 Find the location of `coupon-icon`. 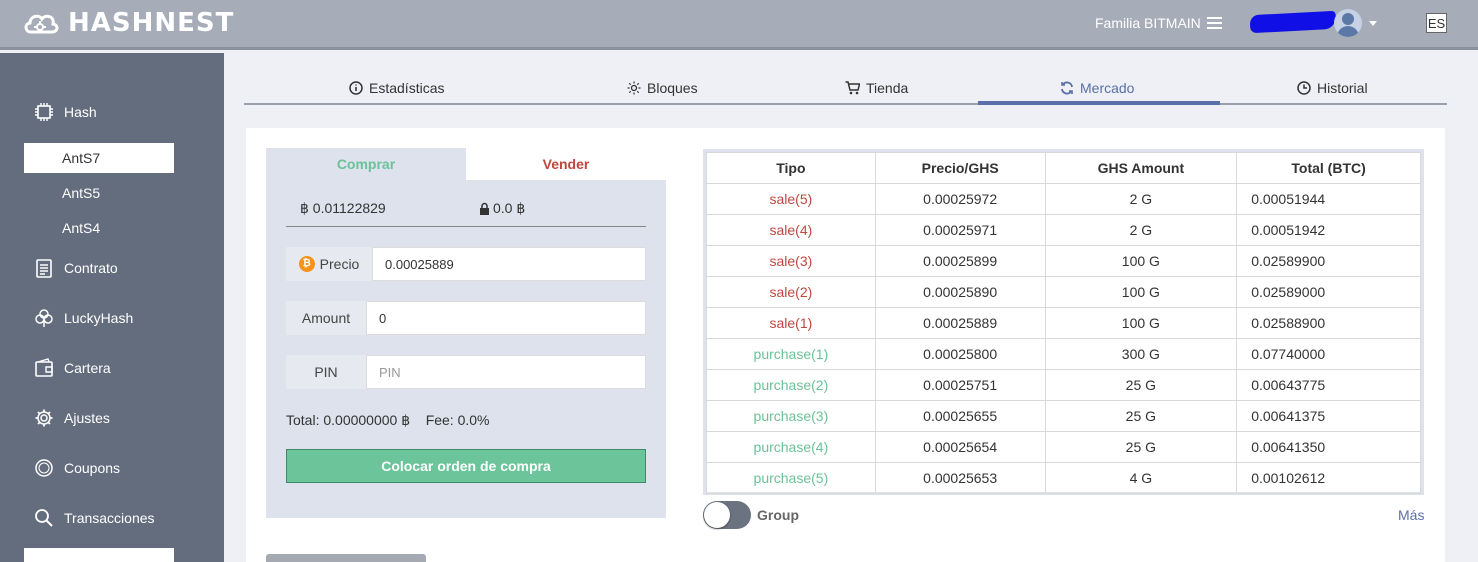

coupon-icon is located at coordinates (44, 468).